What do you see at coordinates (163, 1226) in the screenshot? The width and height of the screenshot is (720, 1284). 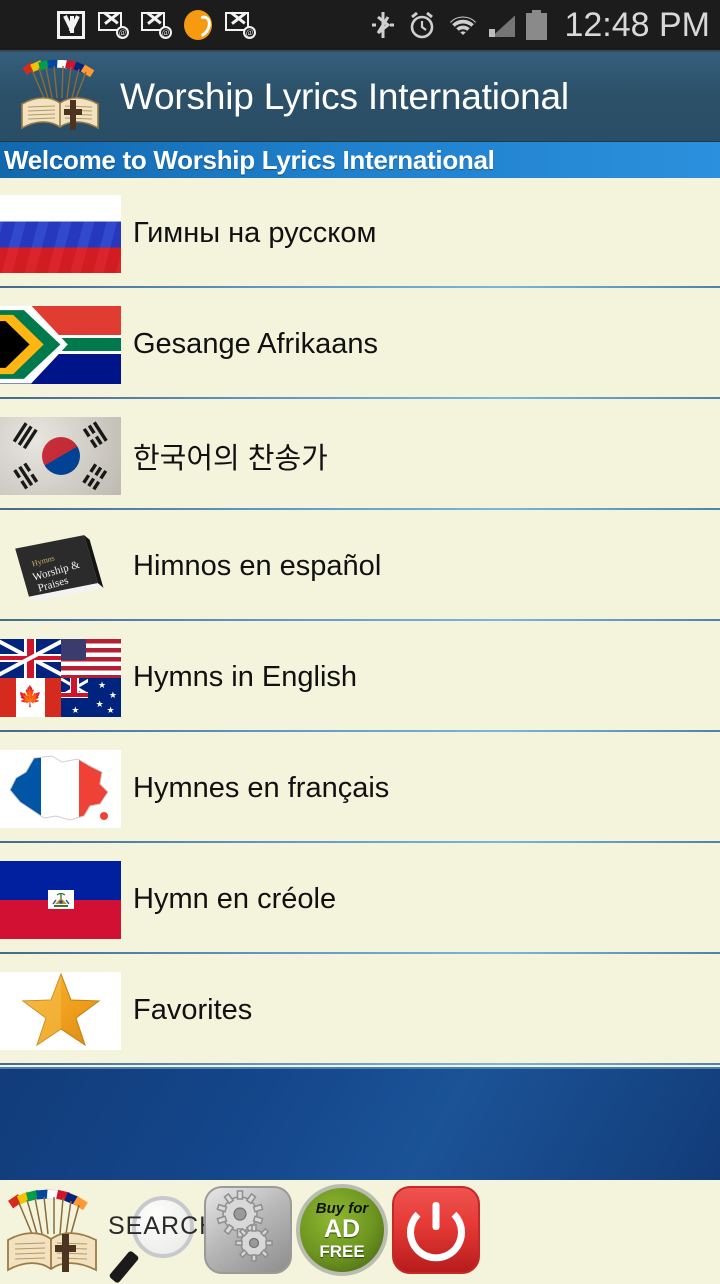 I see `search-button-label: SEARCH` at bounding box center [163, 1226].